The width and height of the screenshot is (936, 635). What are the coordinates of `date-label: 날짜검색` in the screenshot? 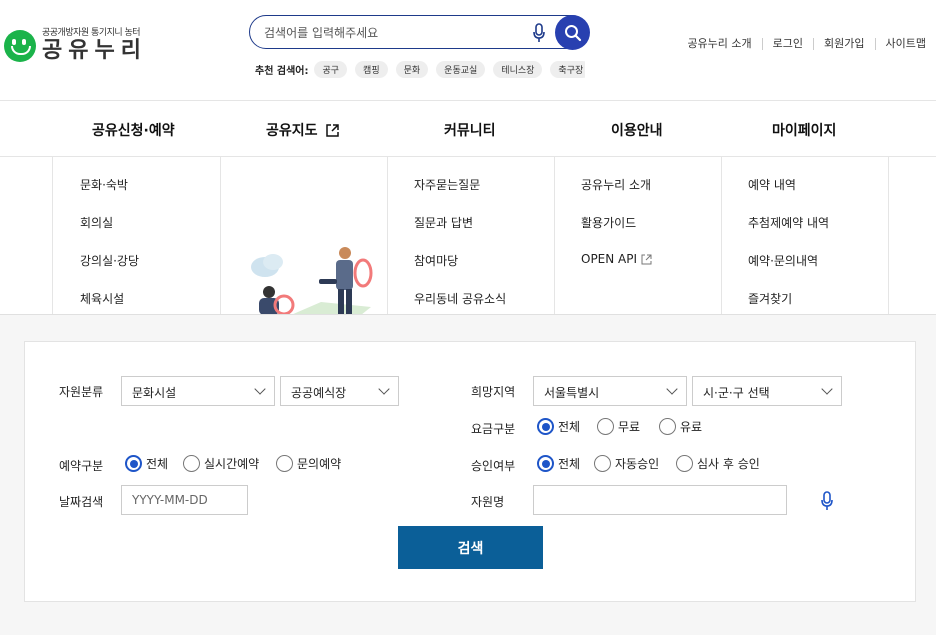 It's located at (81, 502).